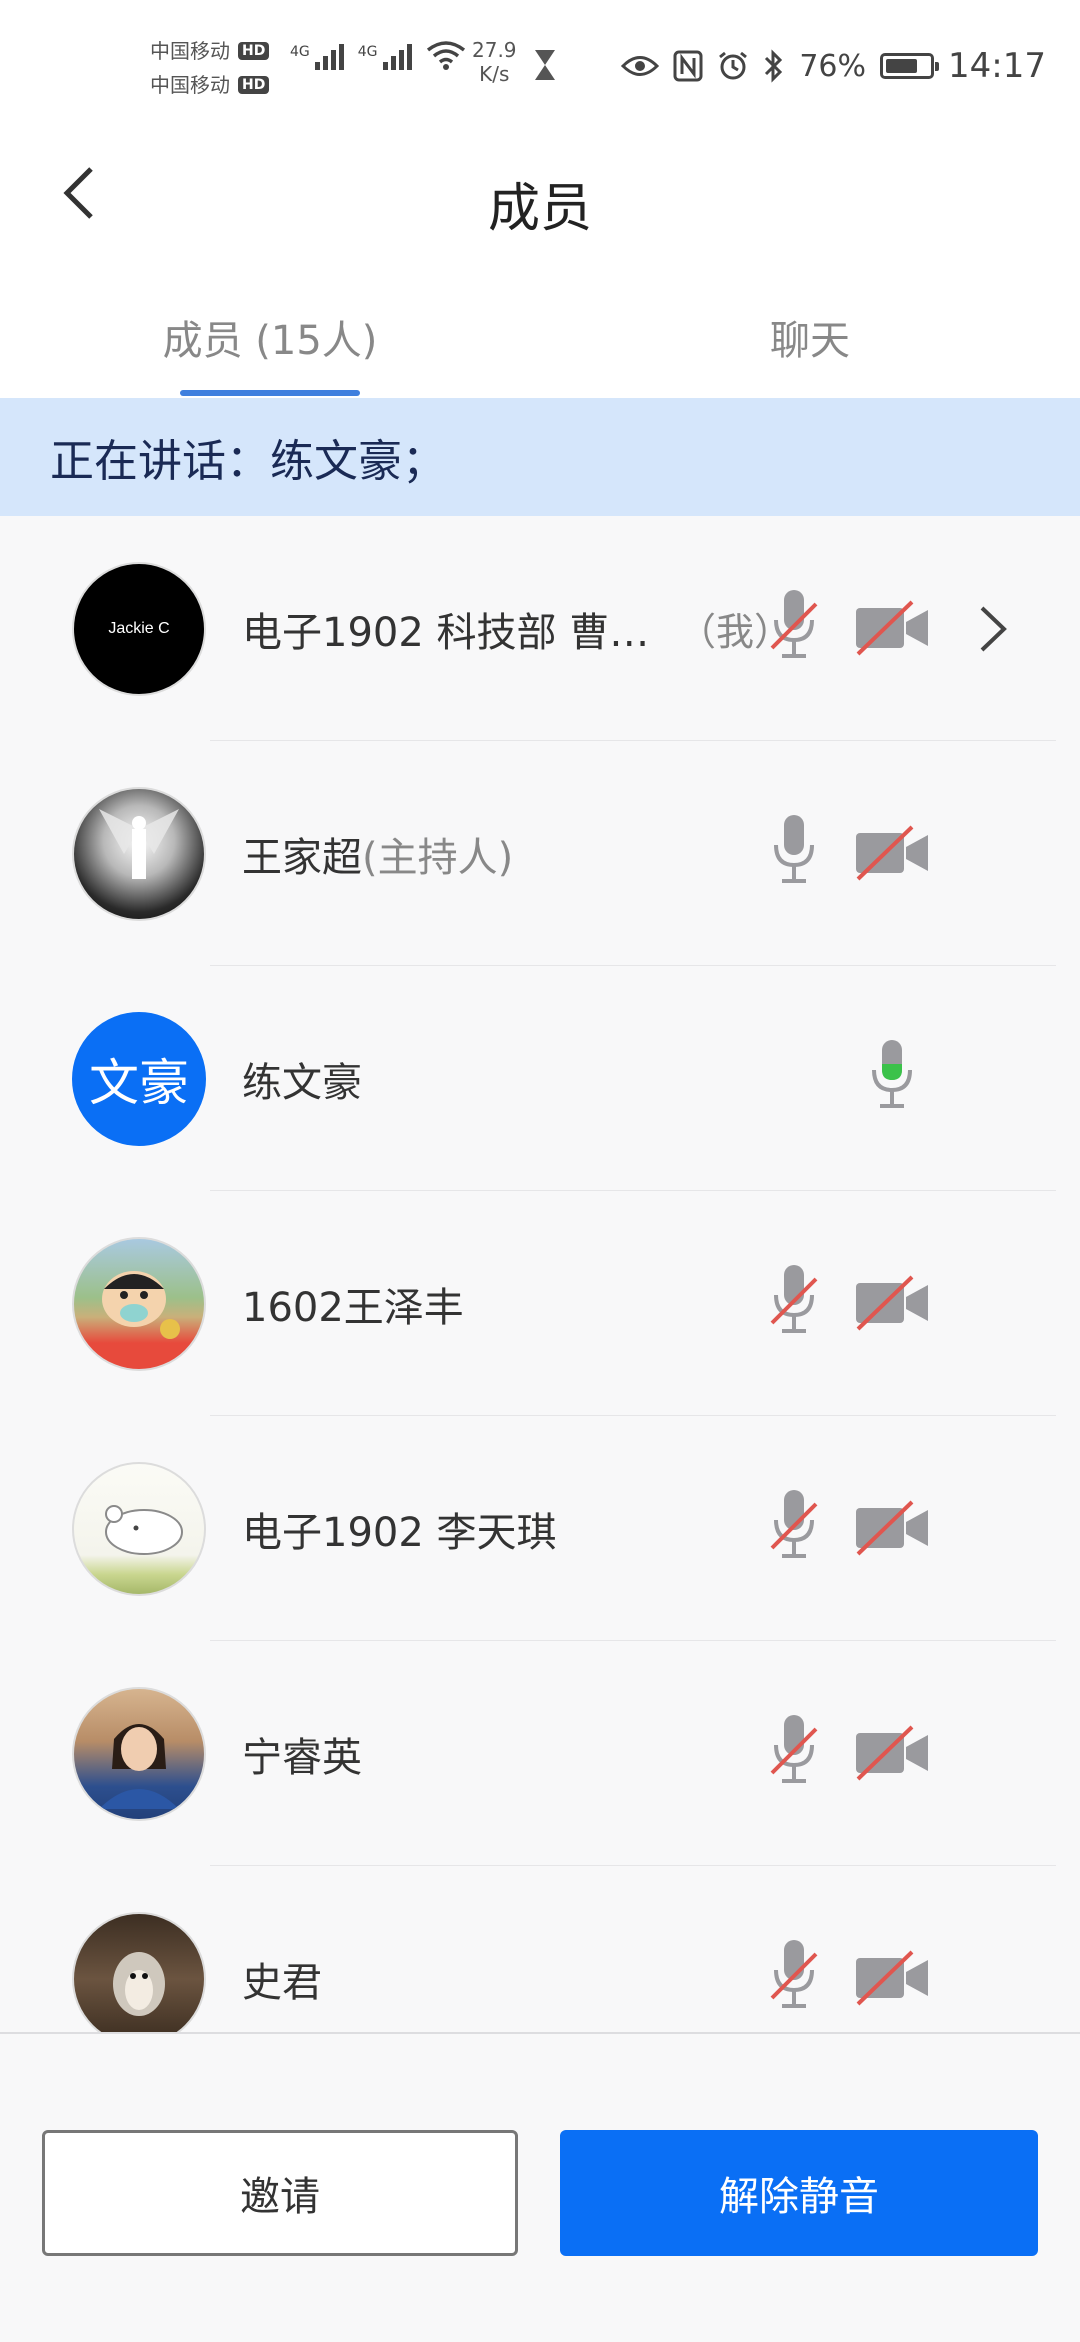  I want to click on avatar: Jackie C, so click(139, 629).